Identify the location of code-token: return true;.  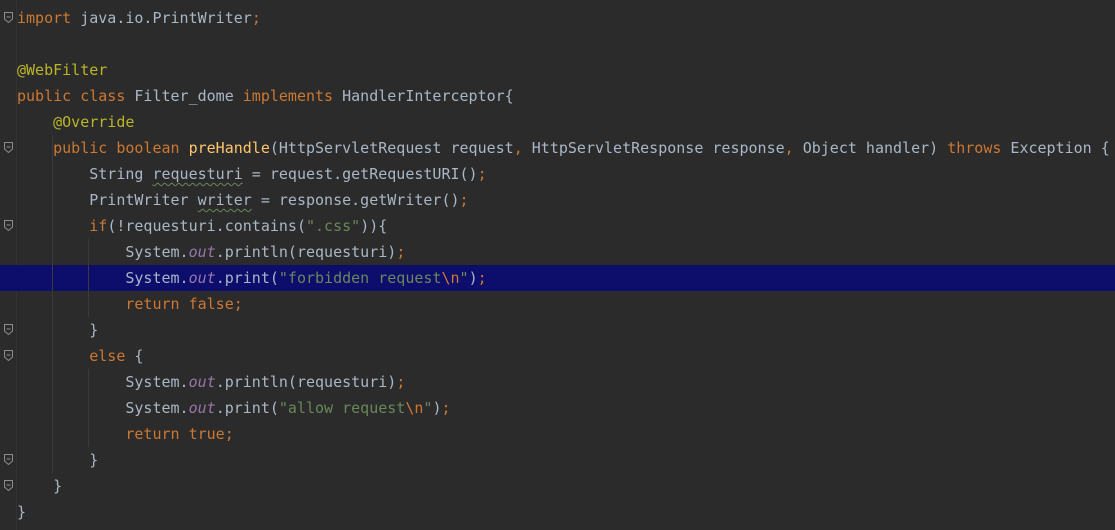
(179, 434).